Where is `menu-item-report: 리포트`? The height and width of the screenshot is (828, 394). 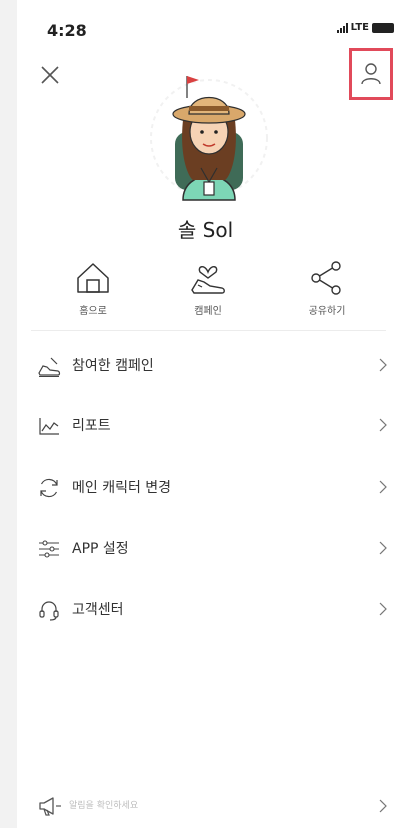 menu-item-report: 리포트 is located at coordinates (205, 426).